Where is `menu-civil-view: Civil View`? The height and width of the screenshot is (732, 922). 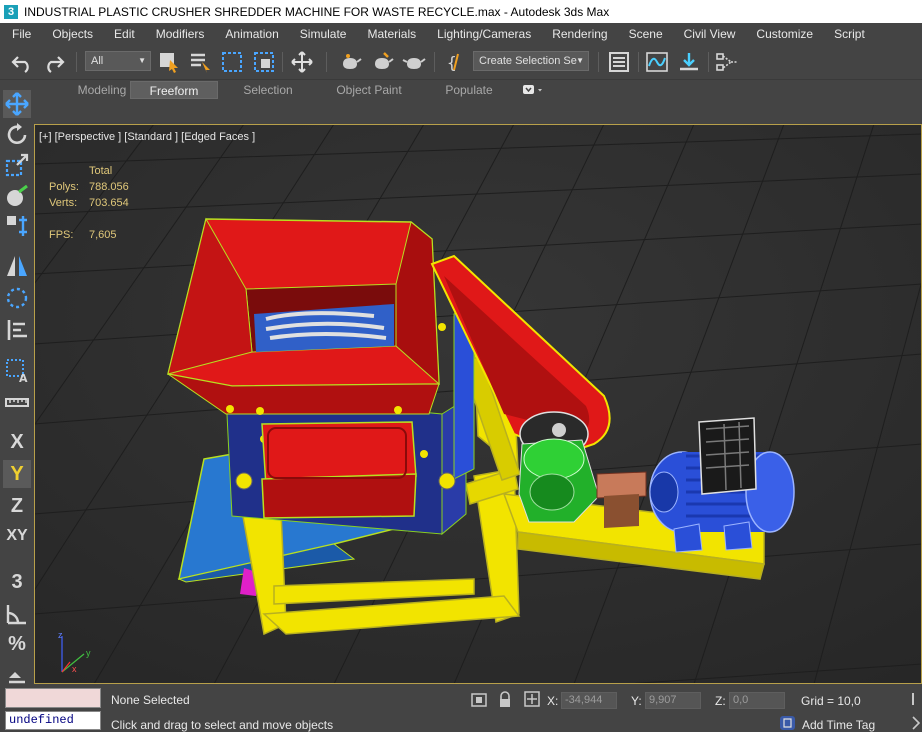
menu-civil-view: Civil View is located at coordinates (708, 34).